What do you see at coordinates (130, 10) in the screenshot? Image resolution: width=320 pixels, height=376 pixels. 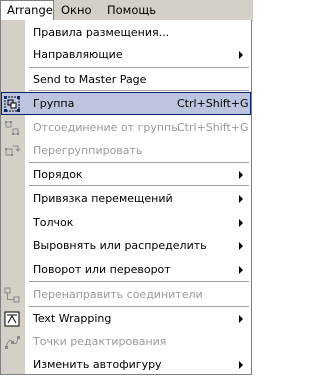 I see `menu-help: Помощь` at bounding box center [130, 10].